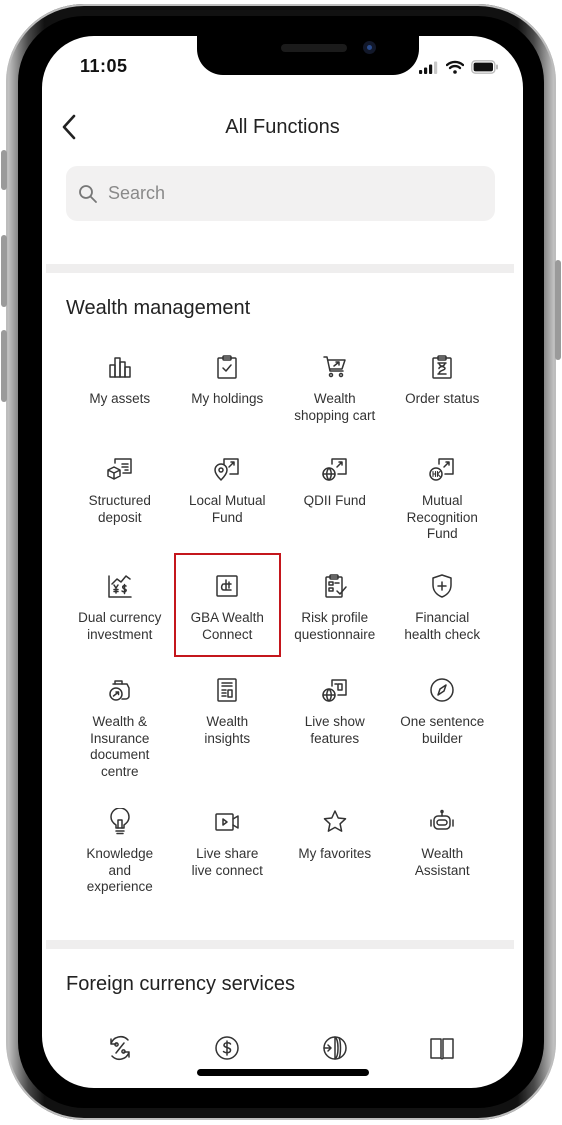  I want to click on location-fund-icon, so click(226, 469).